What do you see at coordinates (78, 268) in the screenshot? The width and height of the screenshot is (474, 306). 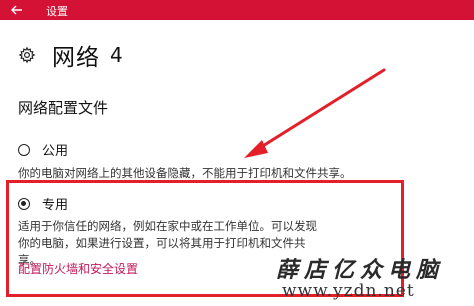 I see `firewall-settings-link: 配置防火墙和安全设置` at bounding box center [78, 268].